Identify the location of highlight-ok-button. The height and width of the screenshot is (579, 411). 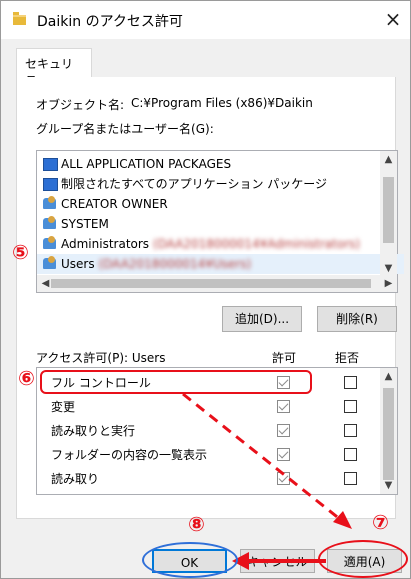
(190, 560).